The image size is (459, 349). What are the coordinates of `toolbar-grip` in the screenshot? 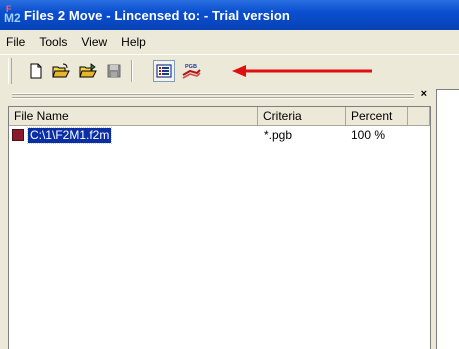 It's located at (10, 71).